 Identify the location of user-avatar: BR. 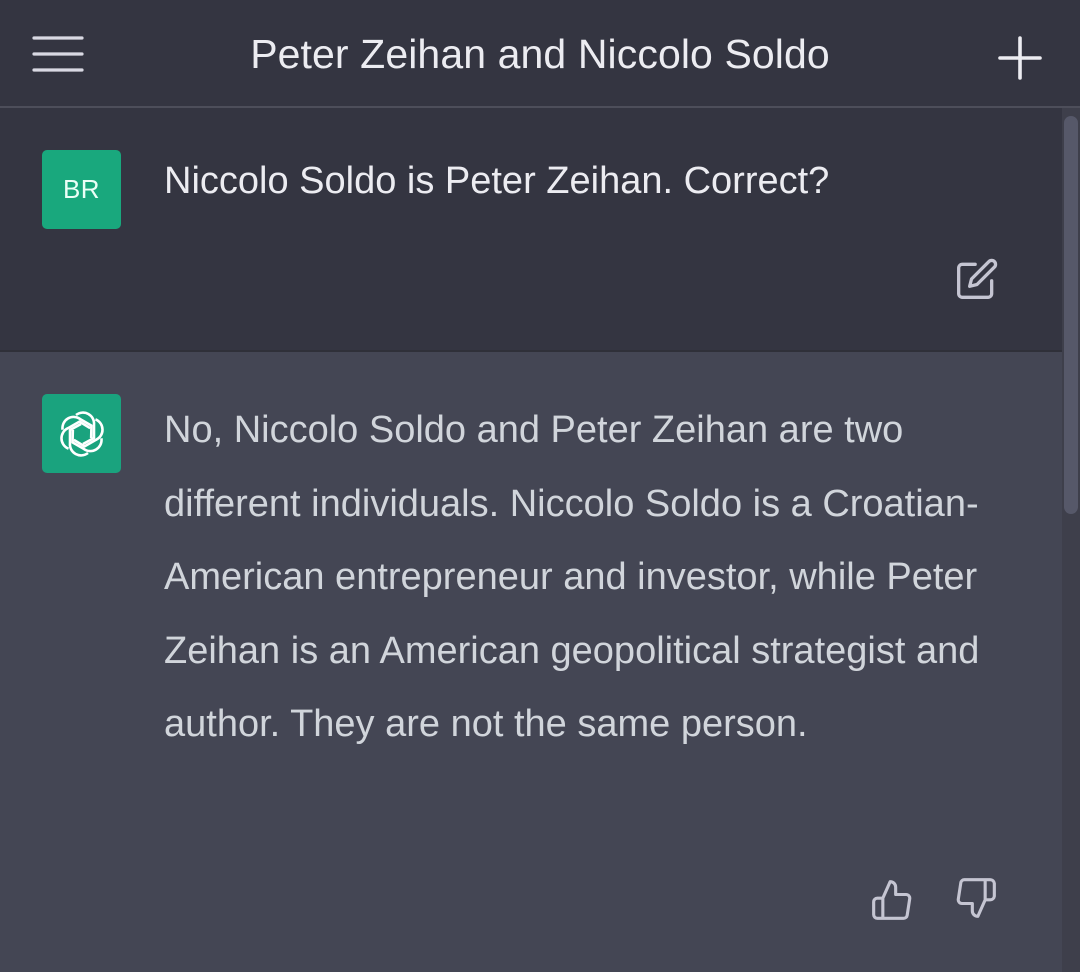
(81, 189).